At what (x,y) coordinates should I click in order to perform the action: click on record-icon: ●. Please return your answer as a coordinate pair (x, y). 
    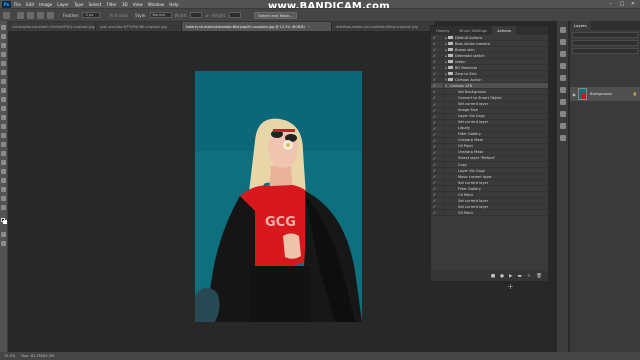
    Looking at the image, I should click on (502, 276).